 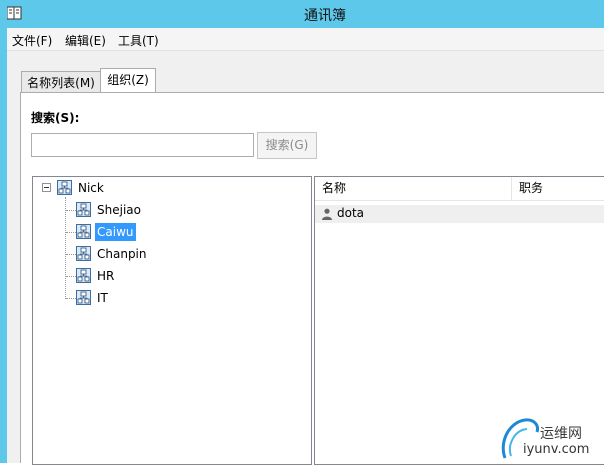 What do you see at coordinates (142, 145) in the screenshot?
I see `search-input` at bounding box center [142, 145].